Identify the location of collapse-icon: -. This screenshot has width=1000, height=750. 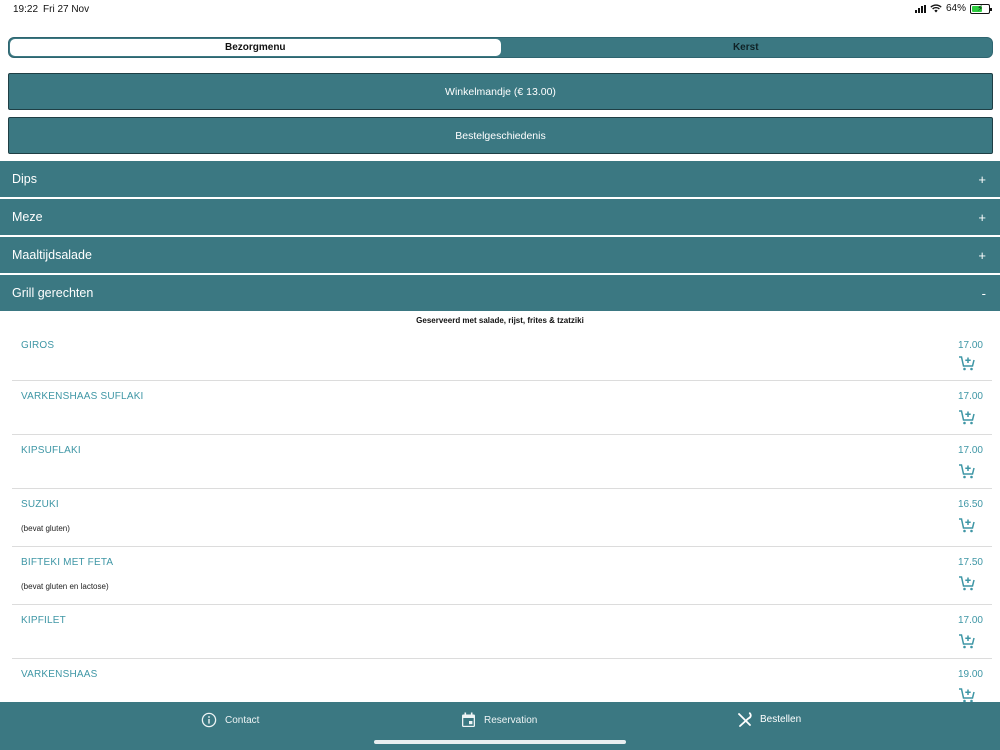
(983, 293).